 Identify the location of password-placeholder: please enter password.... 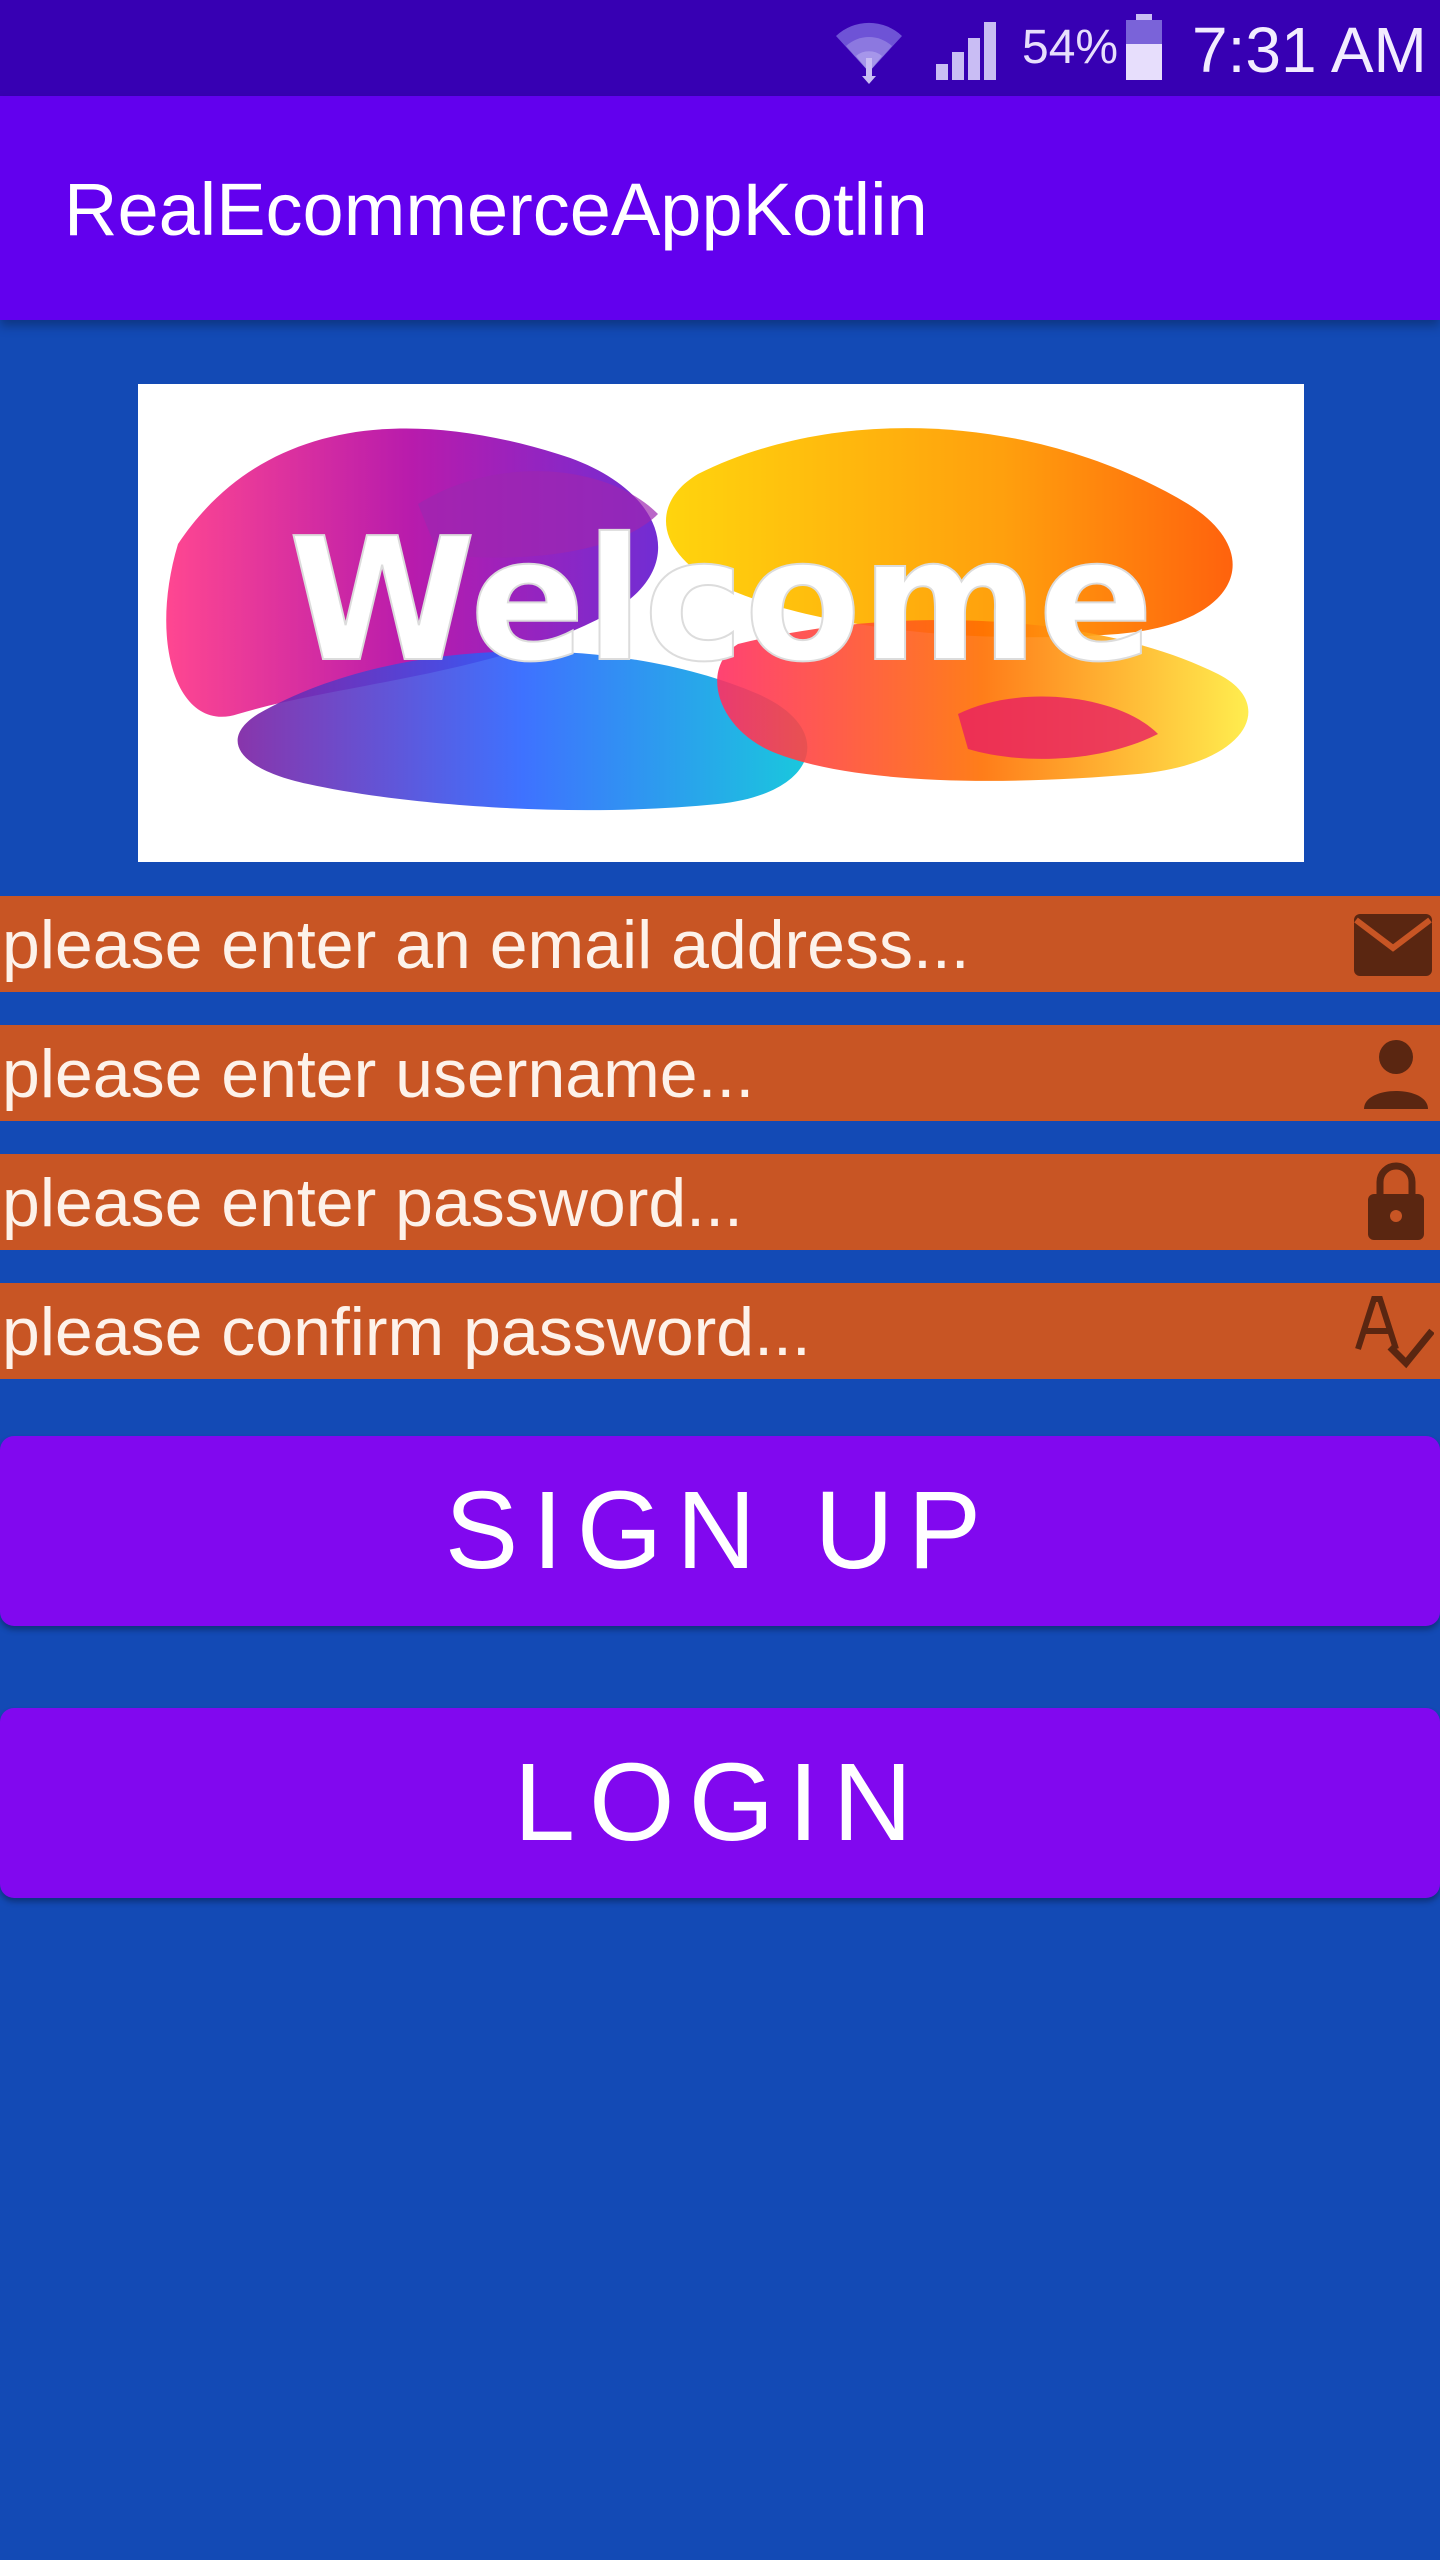
(372, 1203).